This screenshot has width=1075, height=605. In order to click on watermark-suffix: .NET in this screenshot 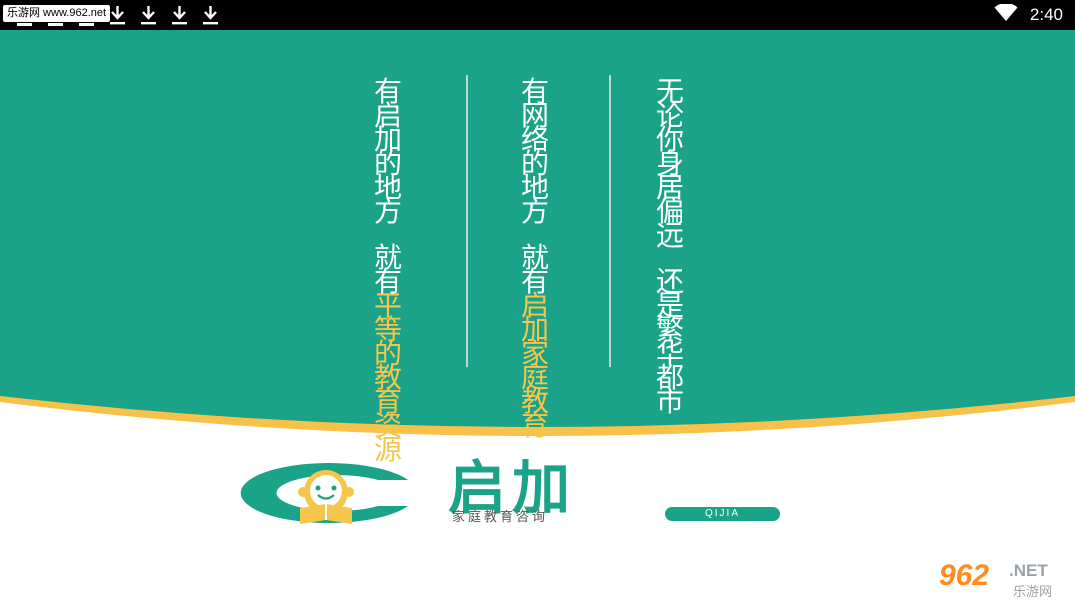, I will do `click(1028, 570)`.